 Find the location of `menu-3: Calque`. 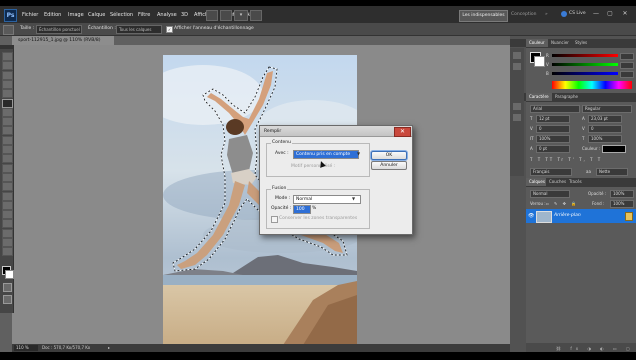

menu-3: Calque is located at coordinates (96, 15).